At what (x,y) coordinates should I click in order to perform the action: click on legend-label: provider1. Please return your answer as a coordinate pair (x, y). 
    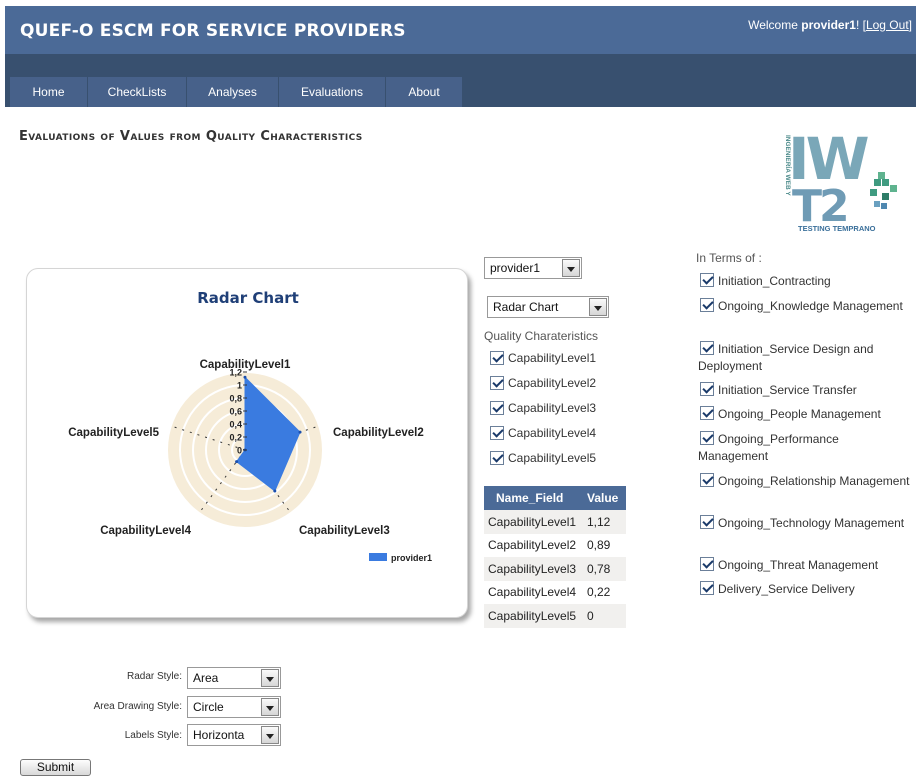
    Looking at the image, I should click on (411, 558).